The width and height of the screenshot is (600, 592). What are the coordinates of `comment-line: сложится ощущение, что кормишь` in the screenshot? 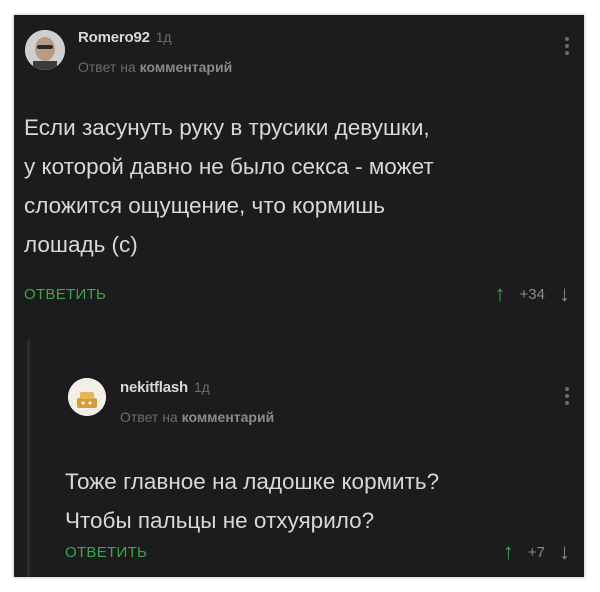 It's located at (205, 205).